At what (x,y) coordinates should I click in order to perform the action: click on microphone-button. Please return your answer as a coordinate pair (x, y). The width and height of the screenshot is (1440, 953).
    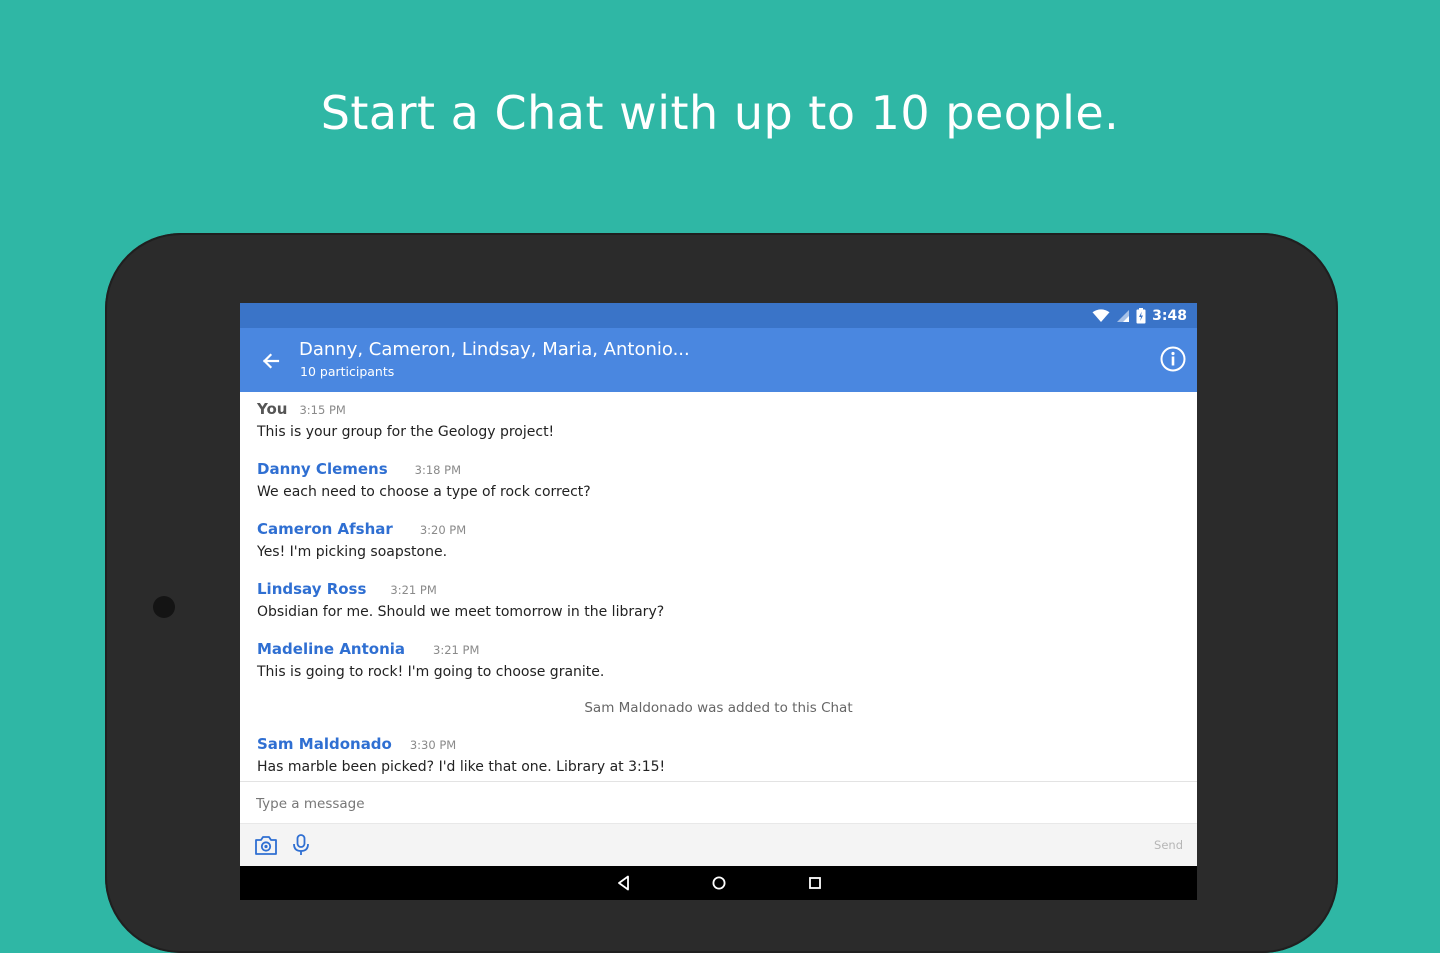
    Looking at the image, I should click on (305, 846).